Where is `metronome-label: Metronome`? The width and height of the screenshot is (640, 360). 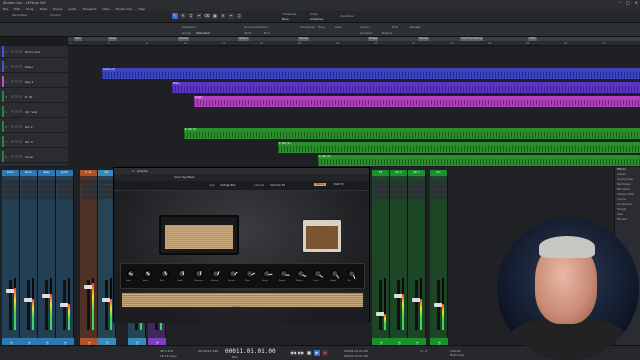
metronome-label: Metronome is located at coordinates (457, 355).